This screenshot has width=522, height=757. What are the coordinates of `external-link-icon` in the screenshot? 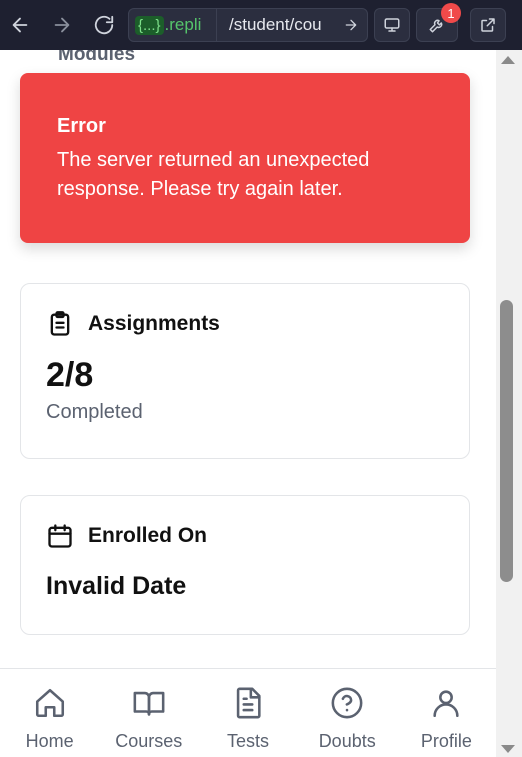 It's located at (488, 25).